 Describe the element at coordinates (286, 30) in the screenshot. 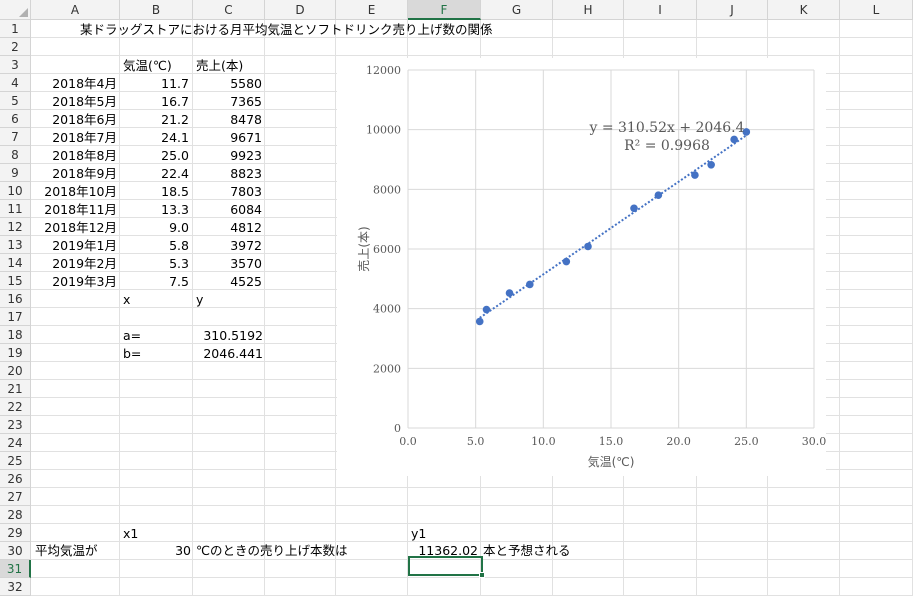

I see `sheet-title: 某ドラッグストアにおける月平均気温とソフトドリンク売り上げ数の関係` at that location.